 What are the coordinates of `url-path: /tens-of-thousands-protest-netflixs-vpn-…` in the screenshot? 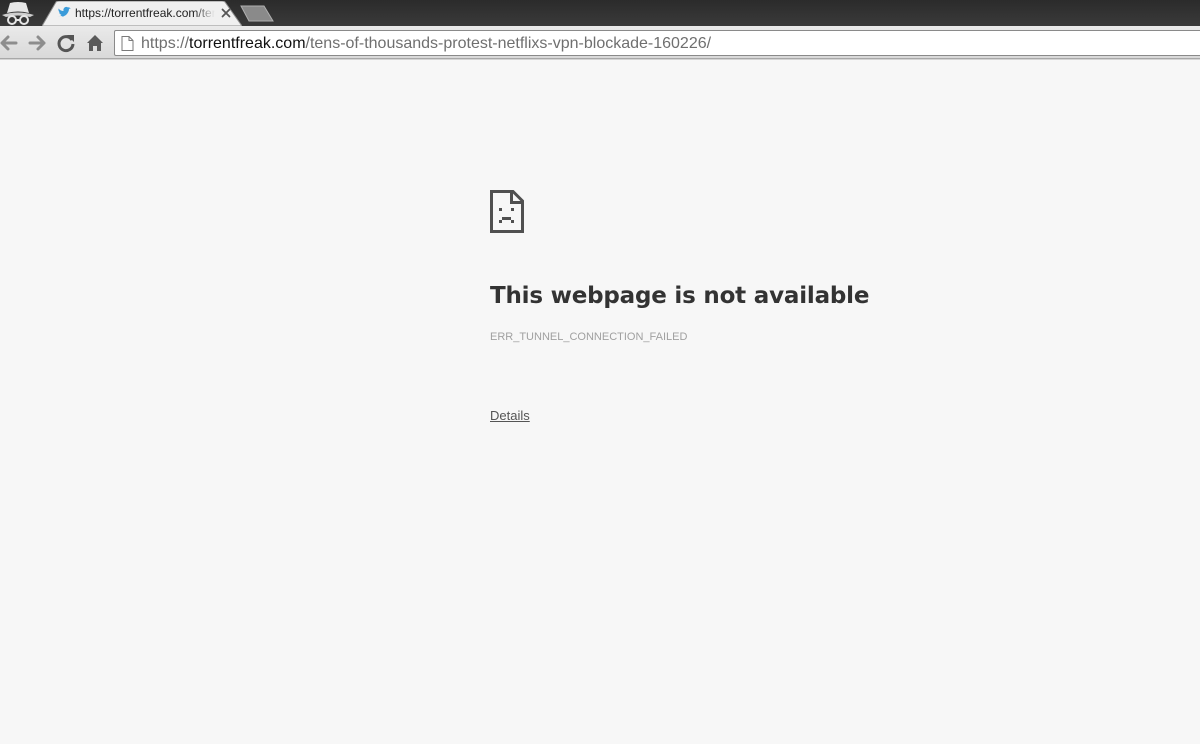 It's located at (508, 43).